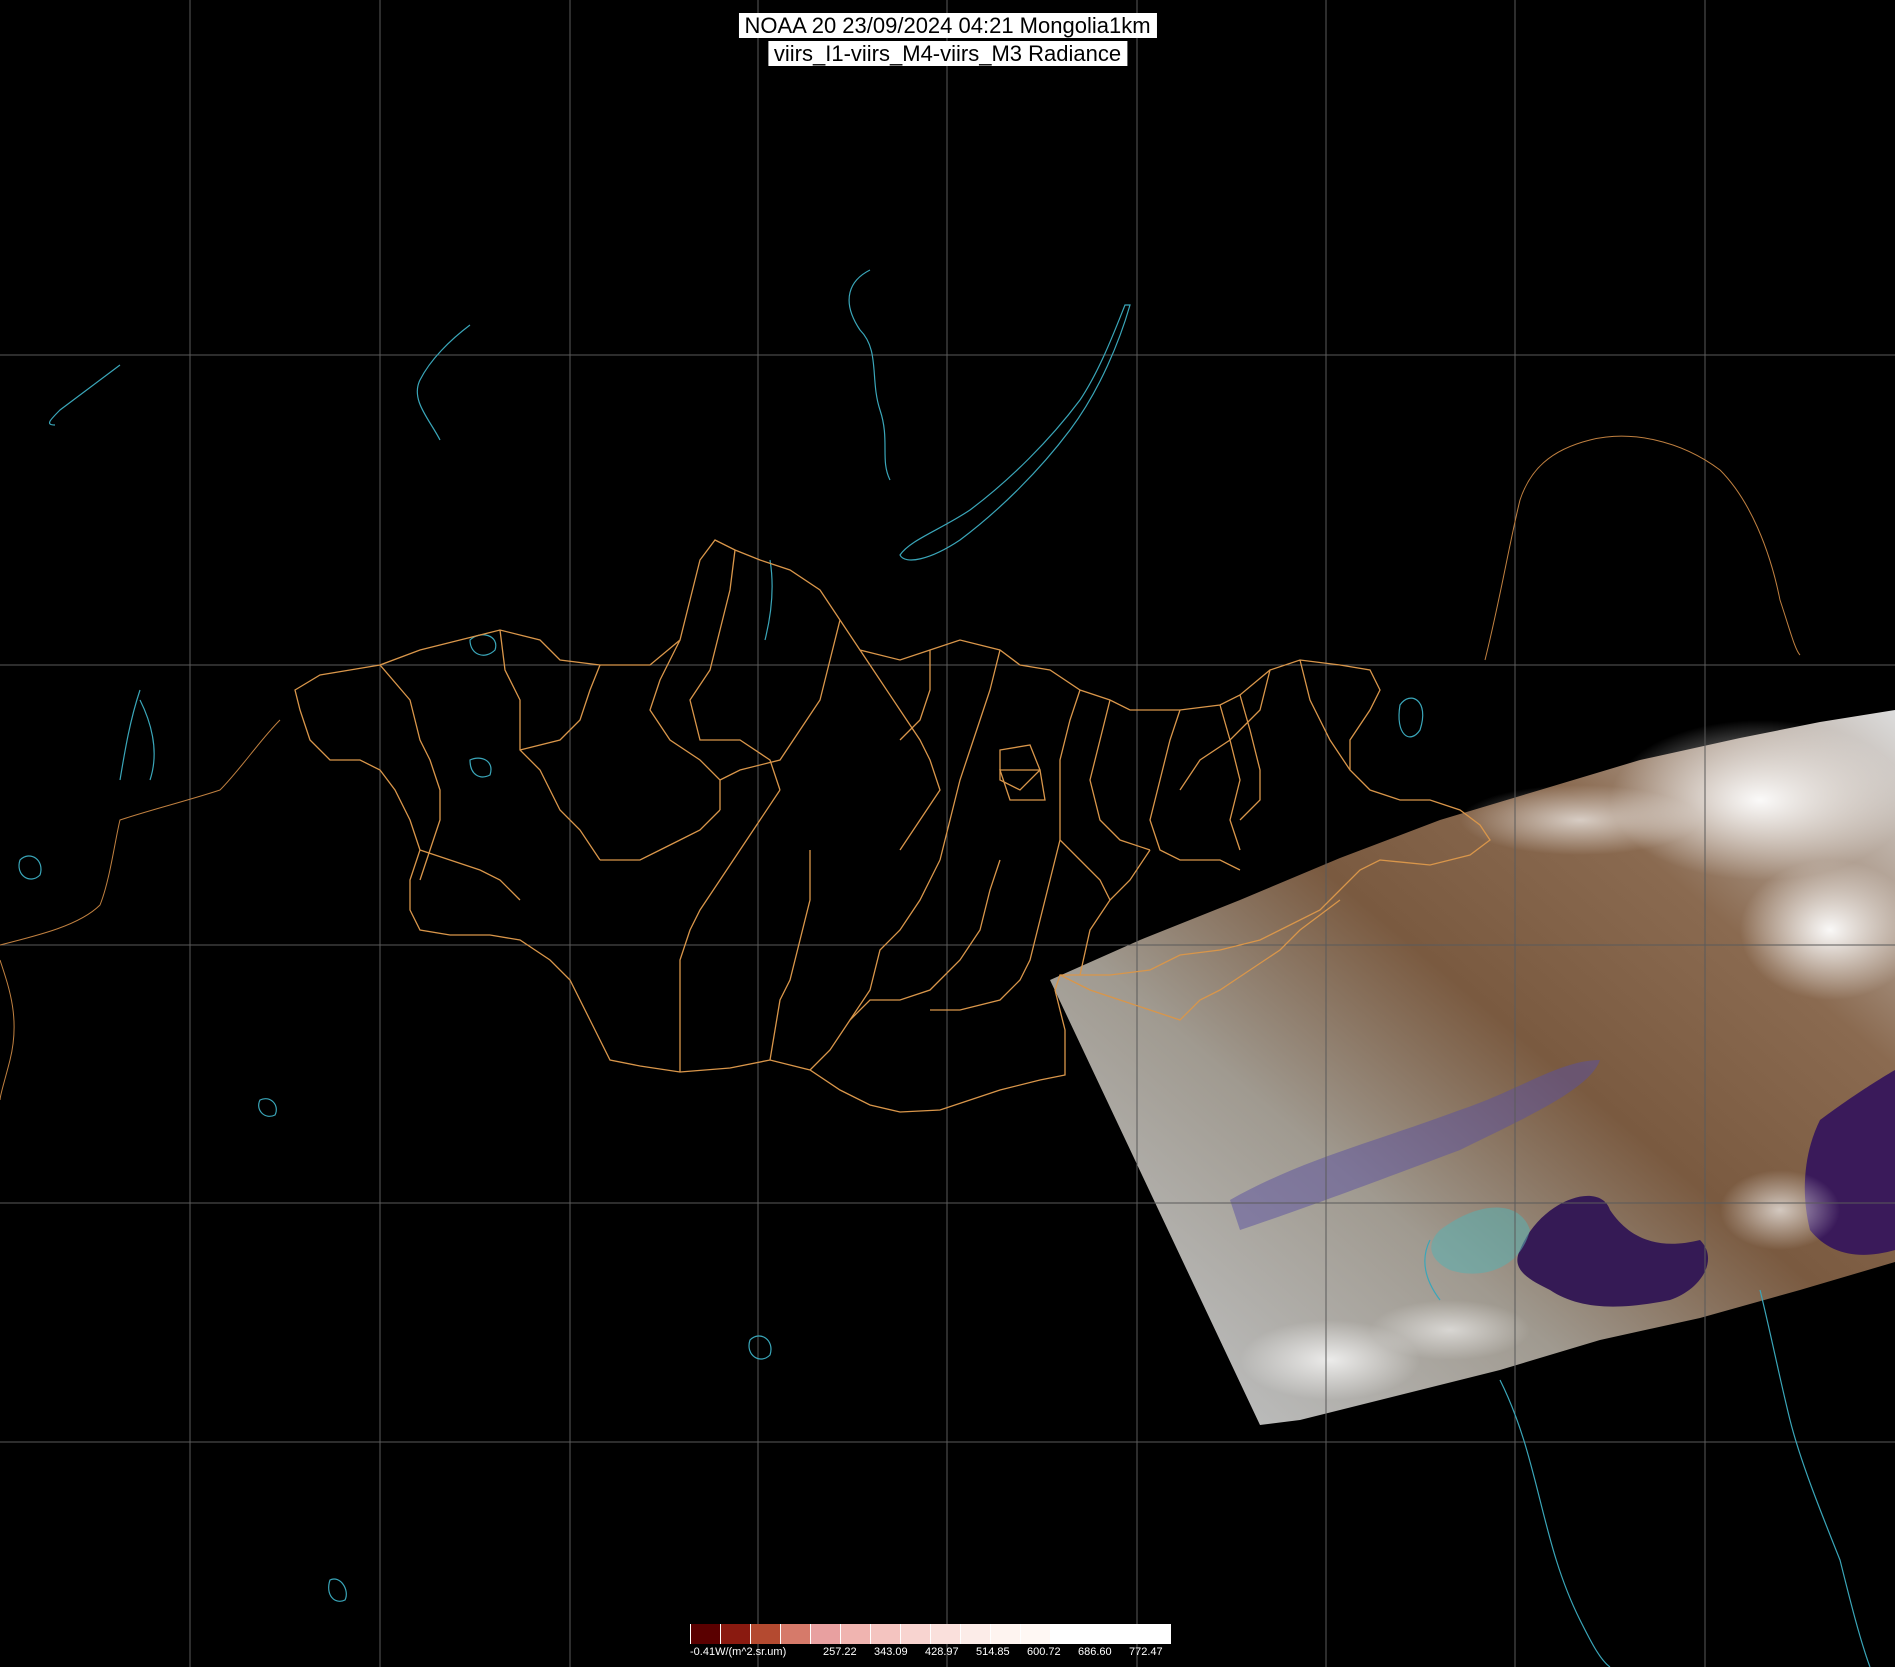 The width and height of the screenshot is (1895, 1667). I want to click on colorbar-tick-label: 514.85, so click(993, 1652).